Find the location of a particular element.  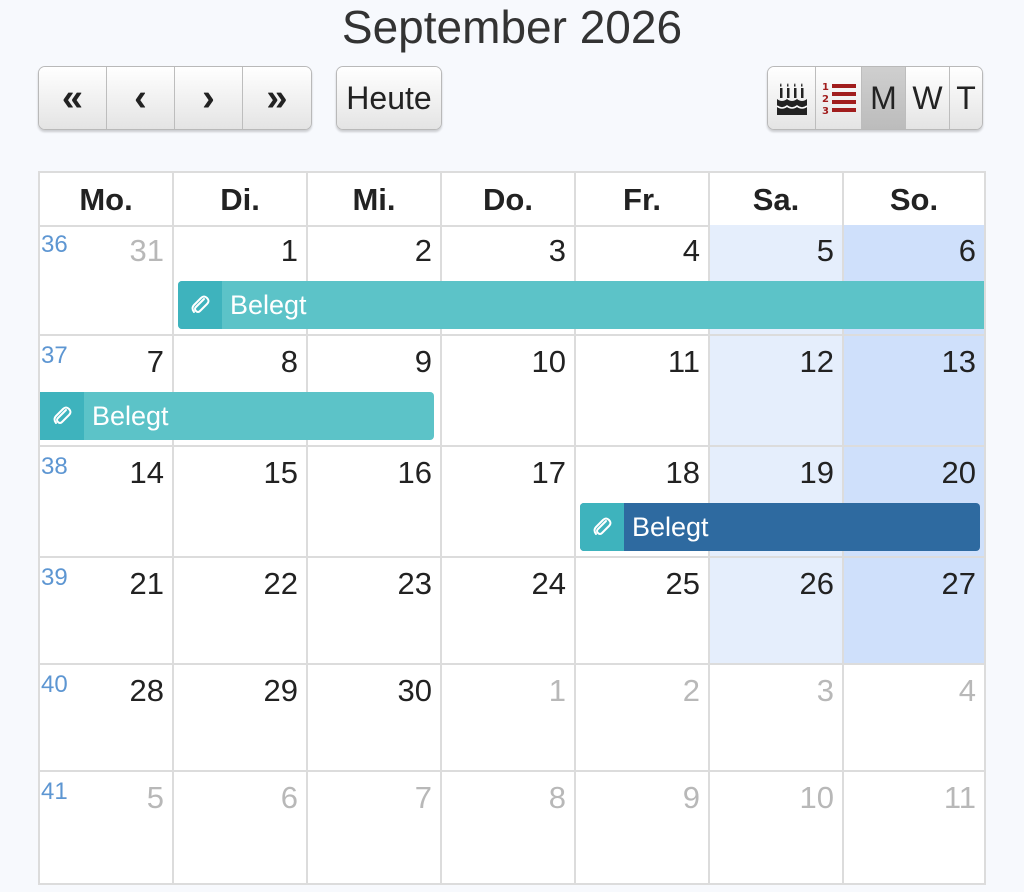

birthday-view-button is located at coordinates (792, 98).